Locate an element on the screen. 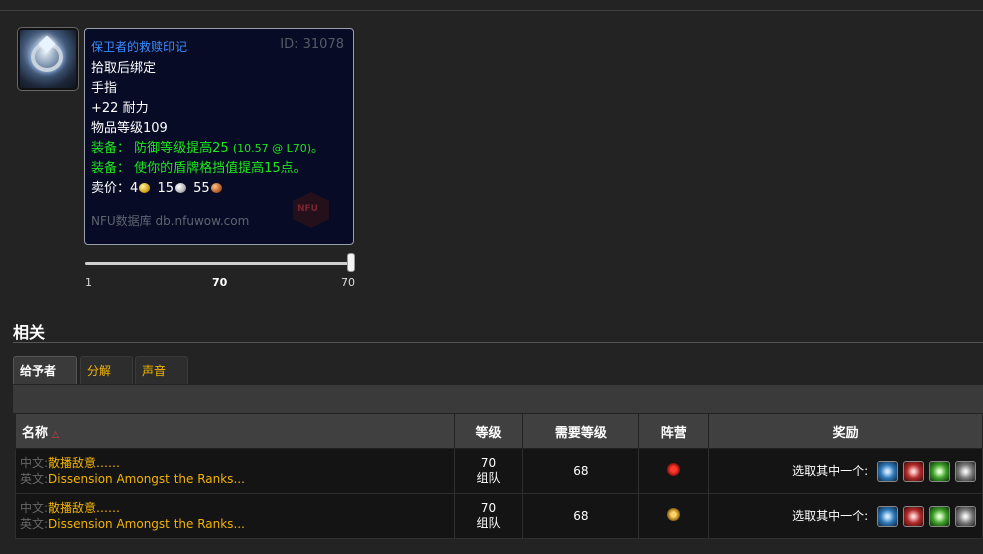  slider-max: 70 is located at coordinates (348, 282).